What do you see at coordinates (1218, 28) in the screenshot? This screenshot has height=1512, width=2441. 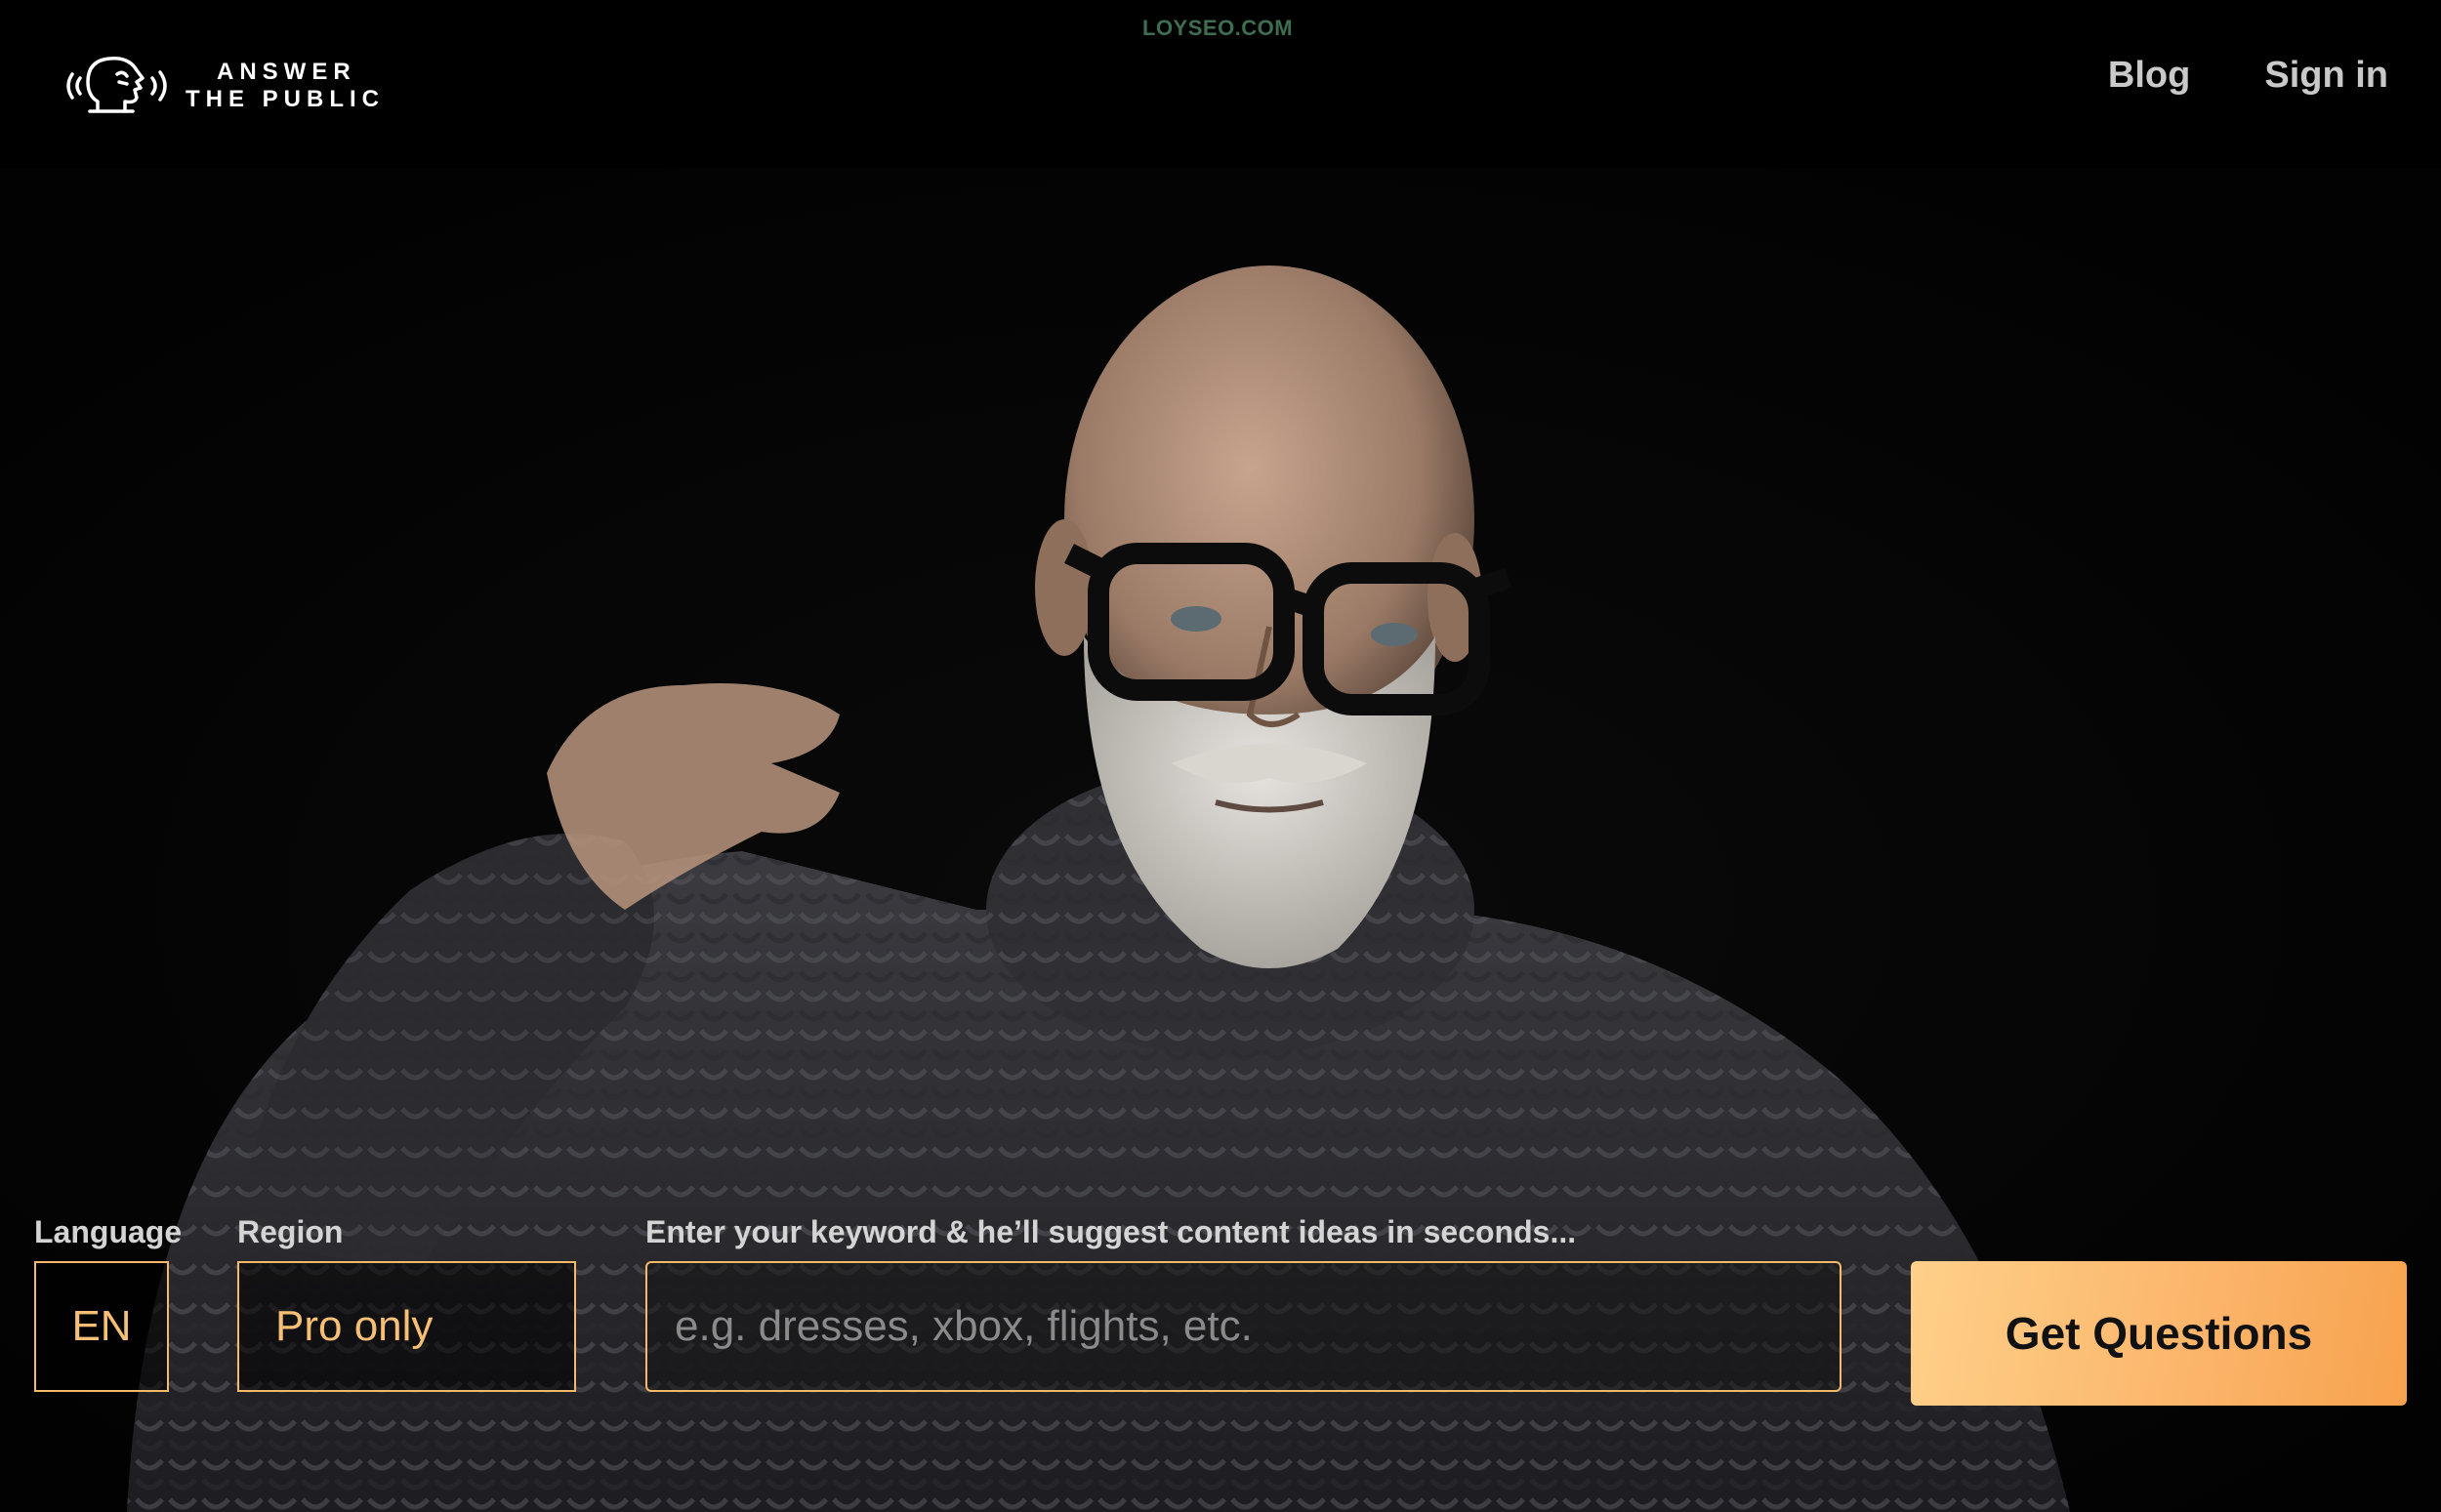 I see `watermark-text: LOYSEO.COM` at bounding box center [1218, 28].